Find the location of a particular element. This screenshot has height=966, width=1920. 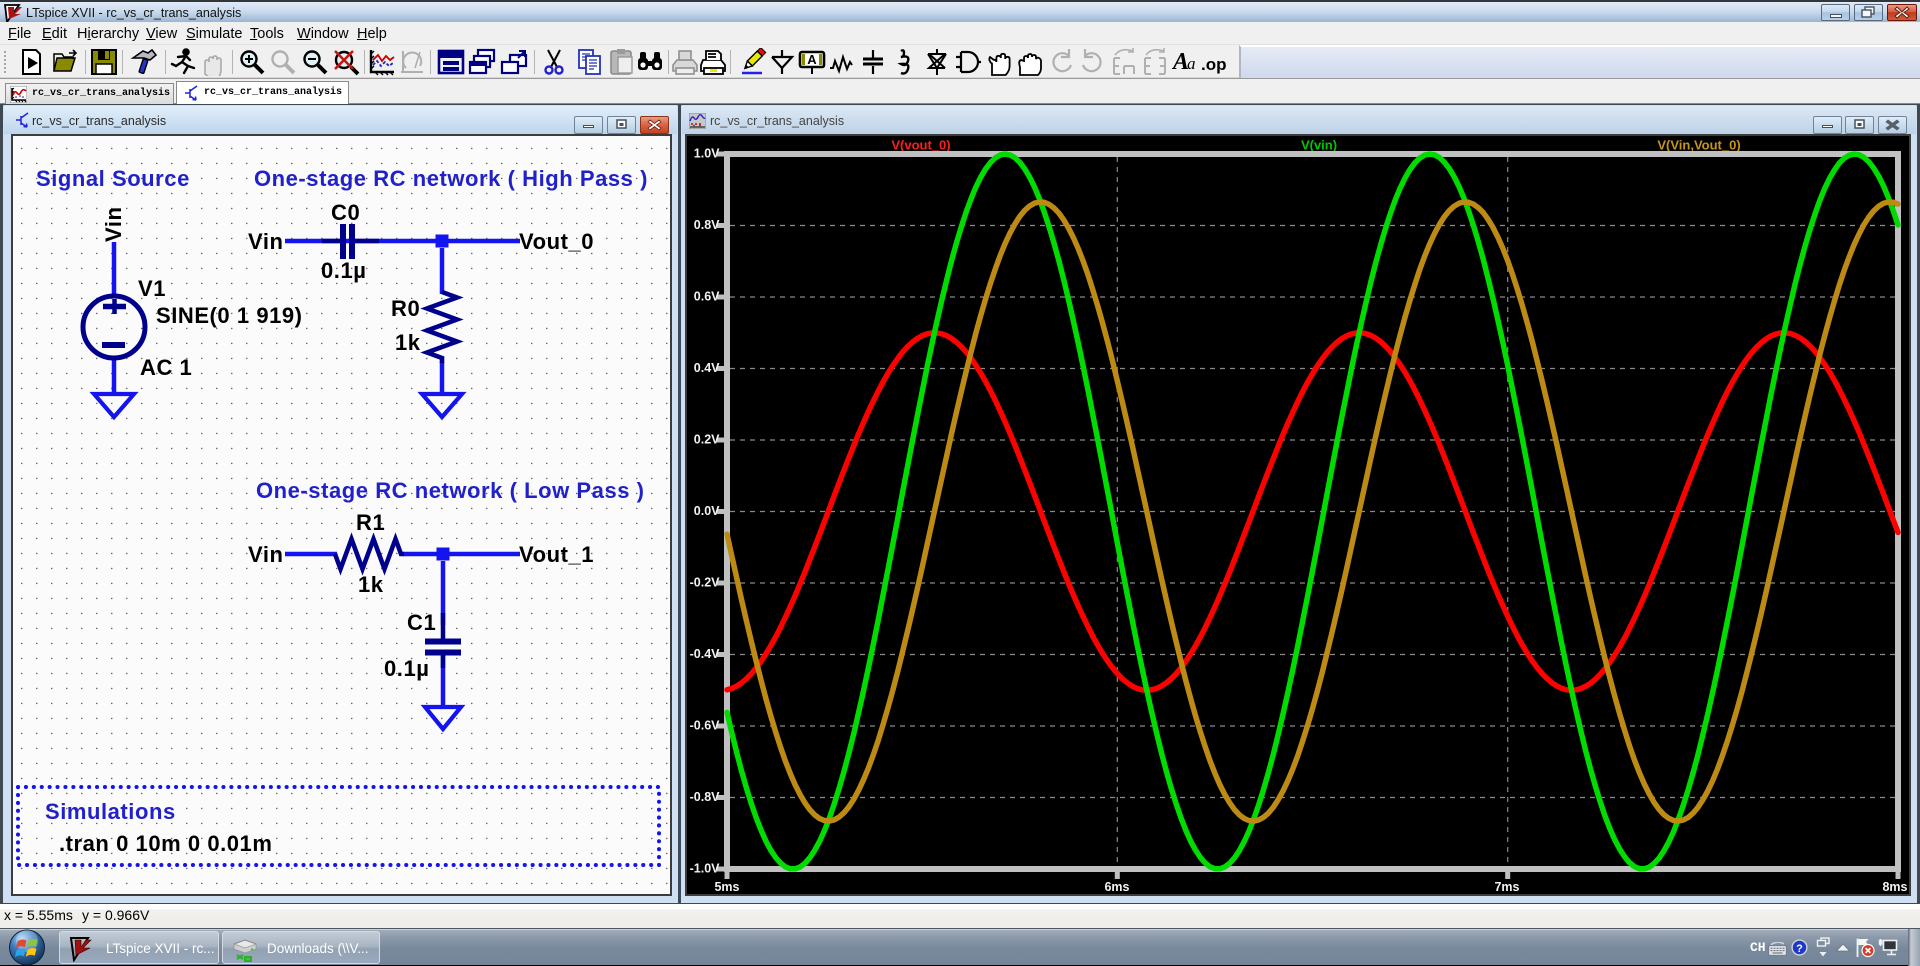

svg-text: 7ms is located at coordinates (1506, 887).